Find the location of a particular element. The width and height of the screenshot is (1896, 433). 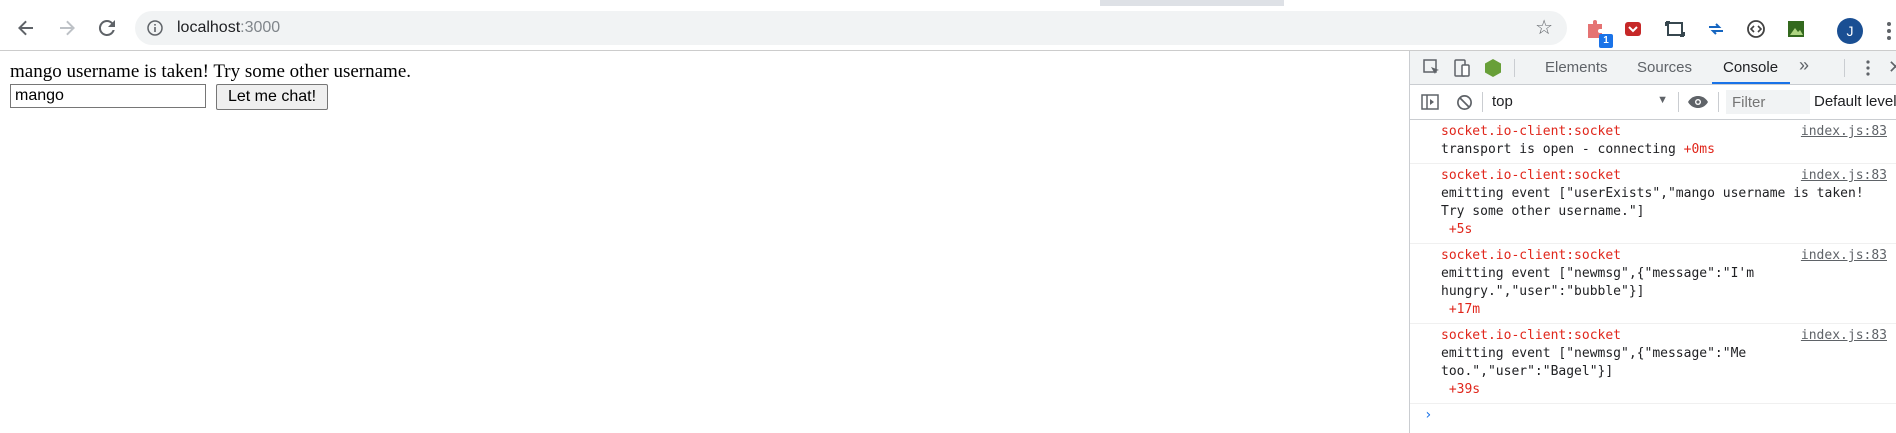

reload-icon is located at coordinates (106, 27).